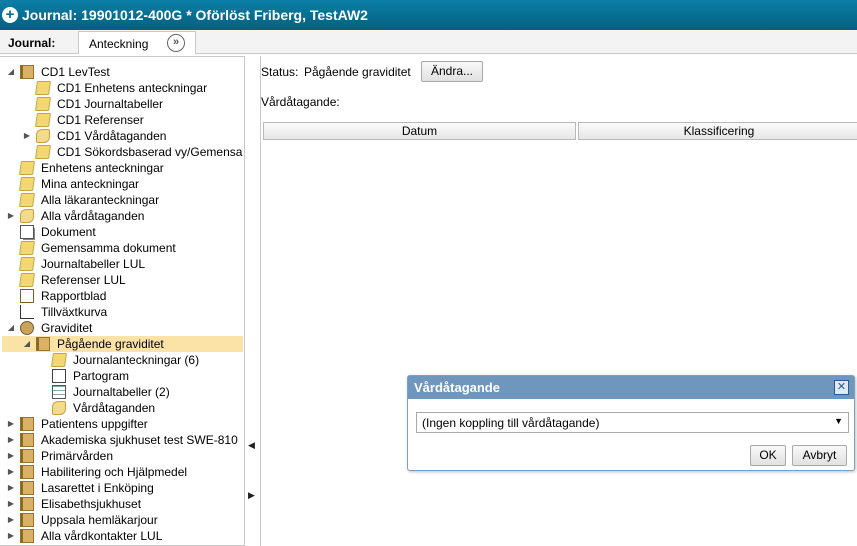 This screenshot has height=546, width=857. I want to click on tree-item: ▶ Uppsala hemläkarjour, so click(122, 520).